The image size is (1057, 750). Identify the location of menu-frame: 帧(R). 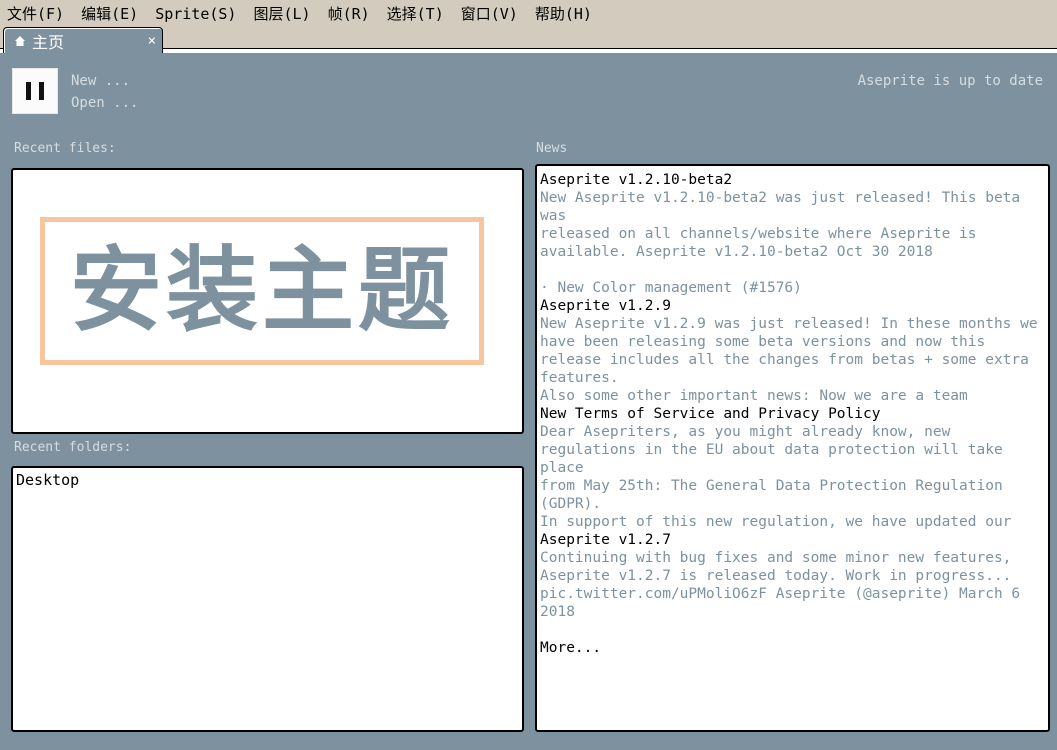
(348, 14).